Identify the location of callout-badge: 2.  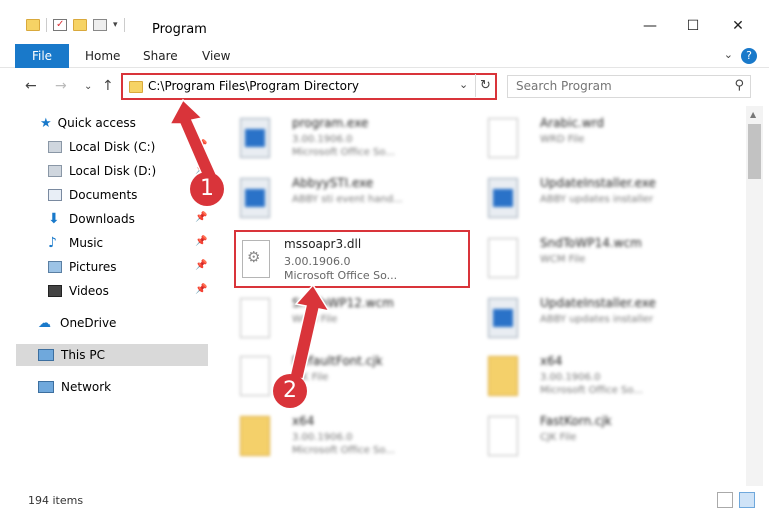
(290, 391).